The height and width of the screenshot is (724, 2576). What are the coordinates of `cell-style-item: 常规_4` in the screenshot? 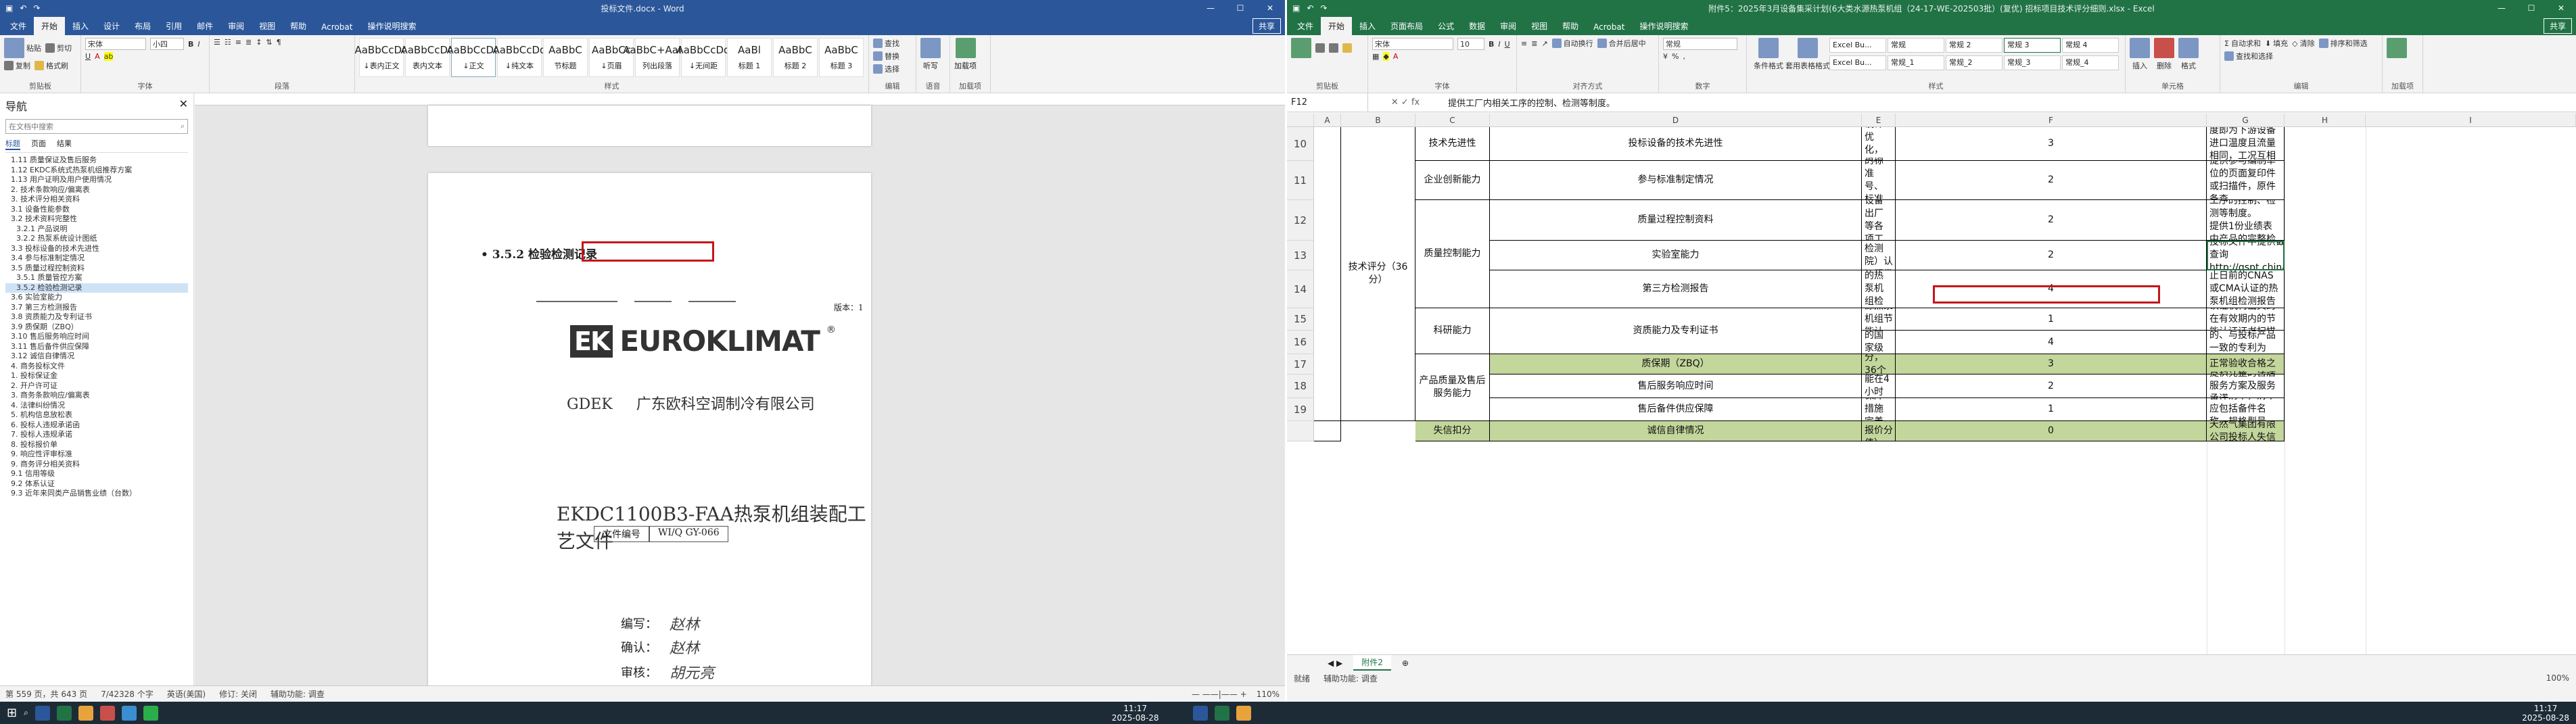 It's located at (2090, 63).